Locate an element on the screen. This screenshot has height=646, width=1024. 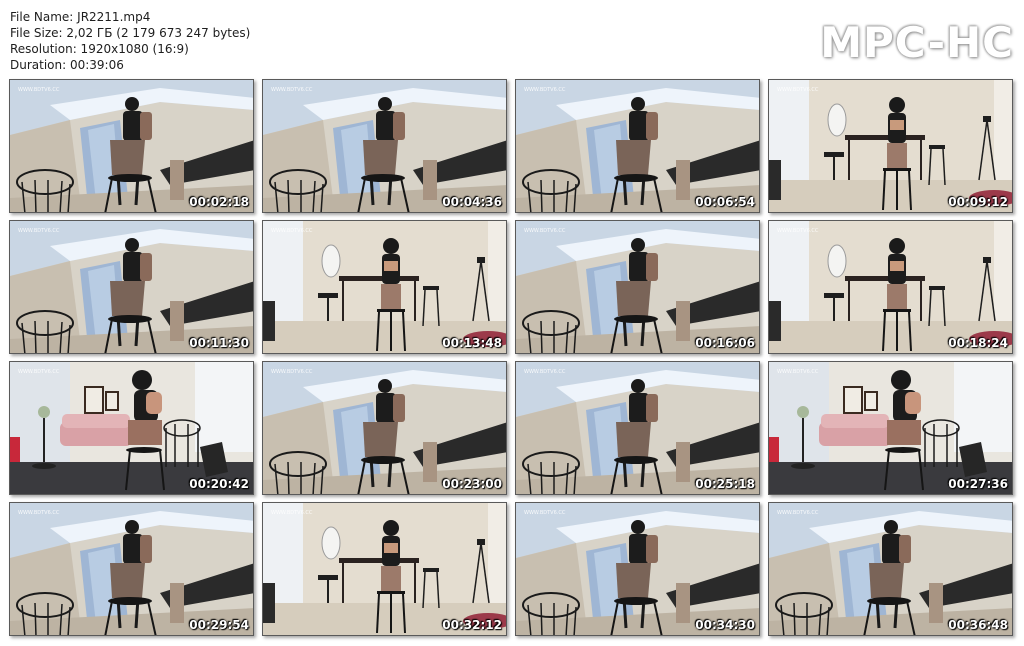
thumbnail-timestamp: 00:23:00 is located at coordinates (472, 484).